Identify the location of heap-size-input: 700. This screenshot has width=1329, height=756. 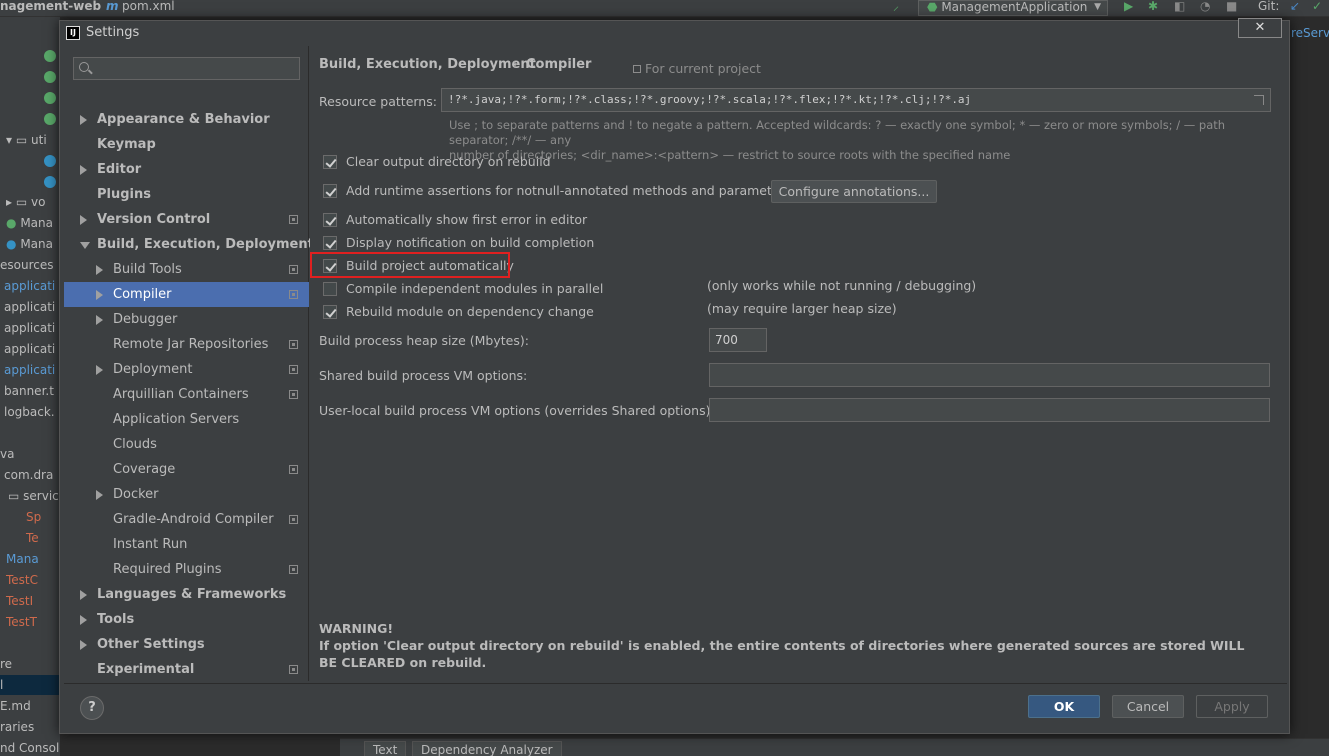
(738, 340).